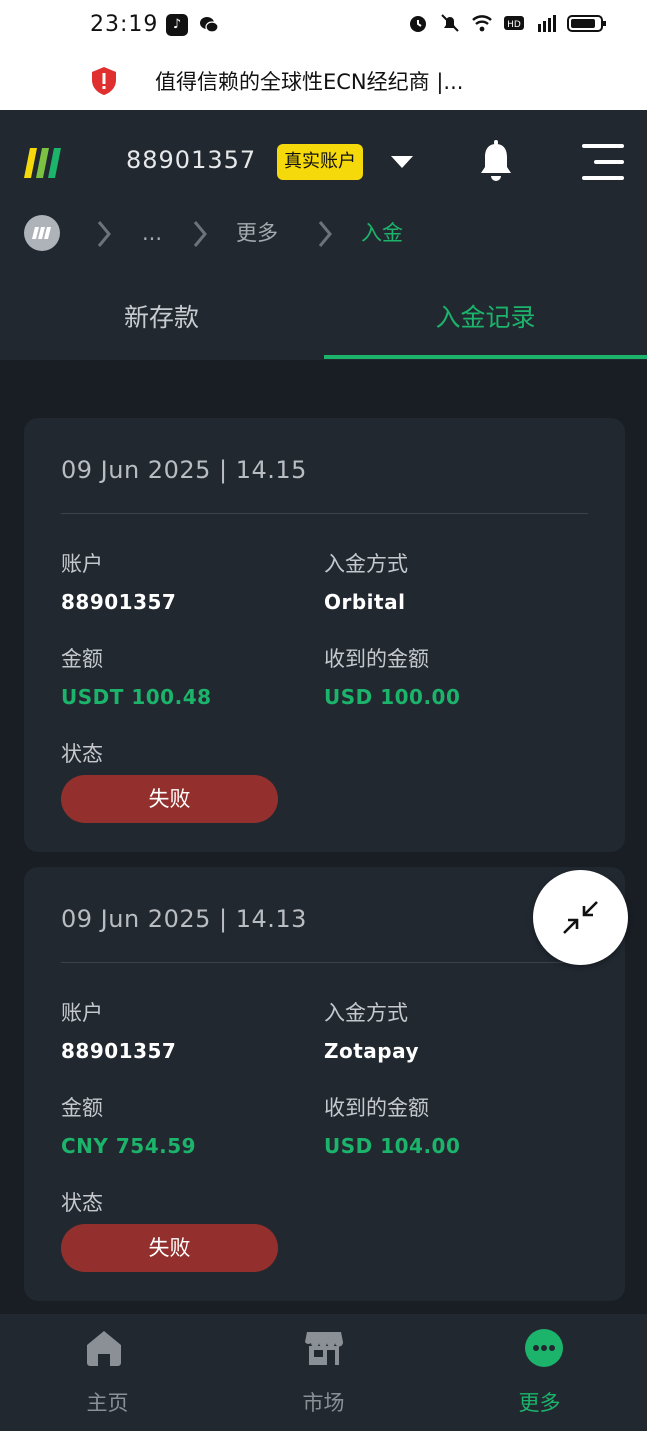  I want to click on home-icon, so click(104, 1348).